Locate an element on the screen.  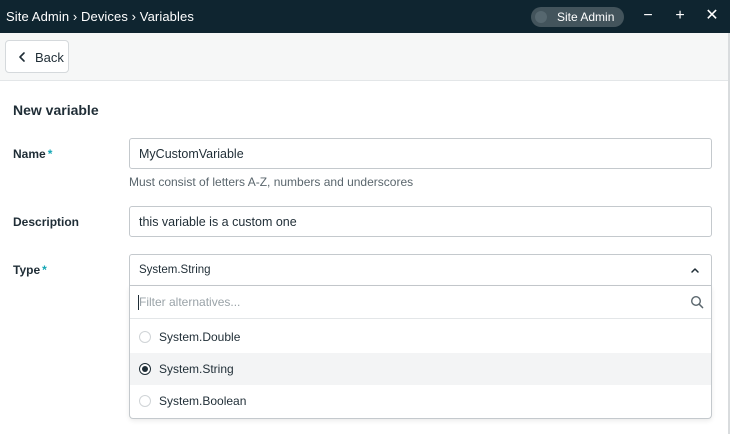
name-field-value: MyCustomVariable is located at coordinates (191, 154).